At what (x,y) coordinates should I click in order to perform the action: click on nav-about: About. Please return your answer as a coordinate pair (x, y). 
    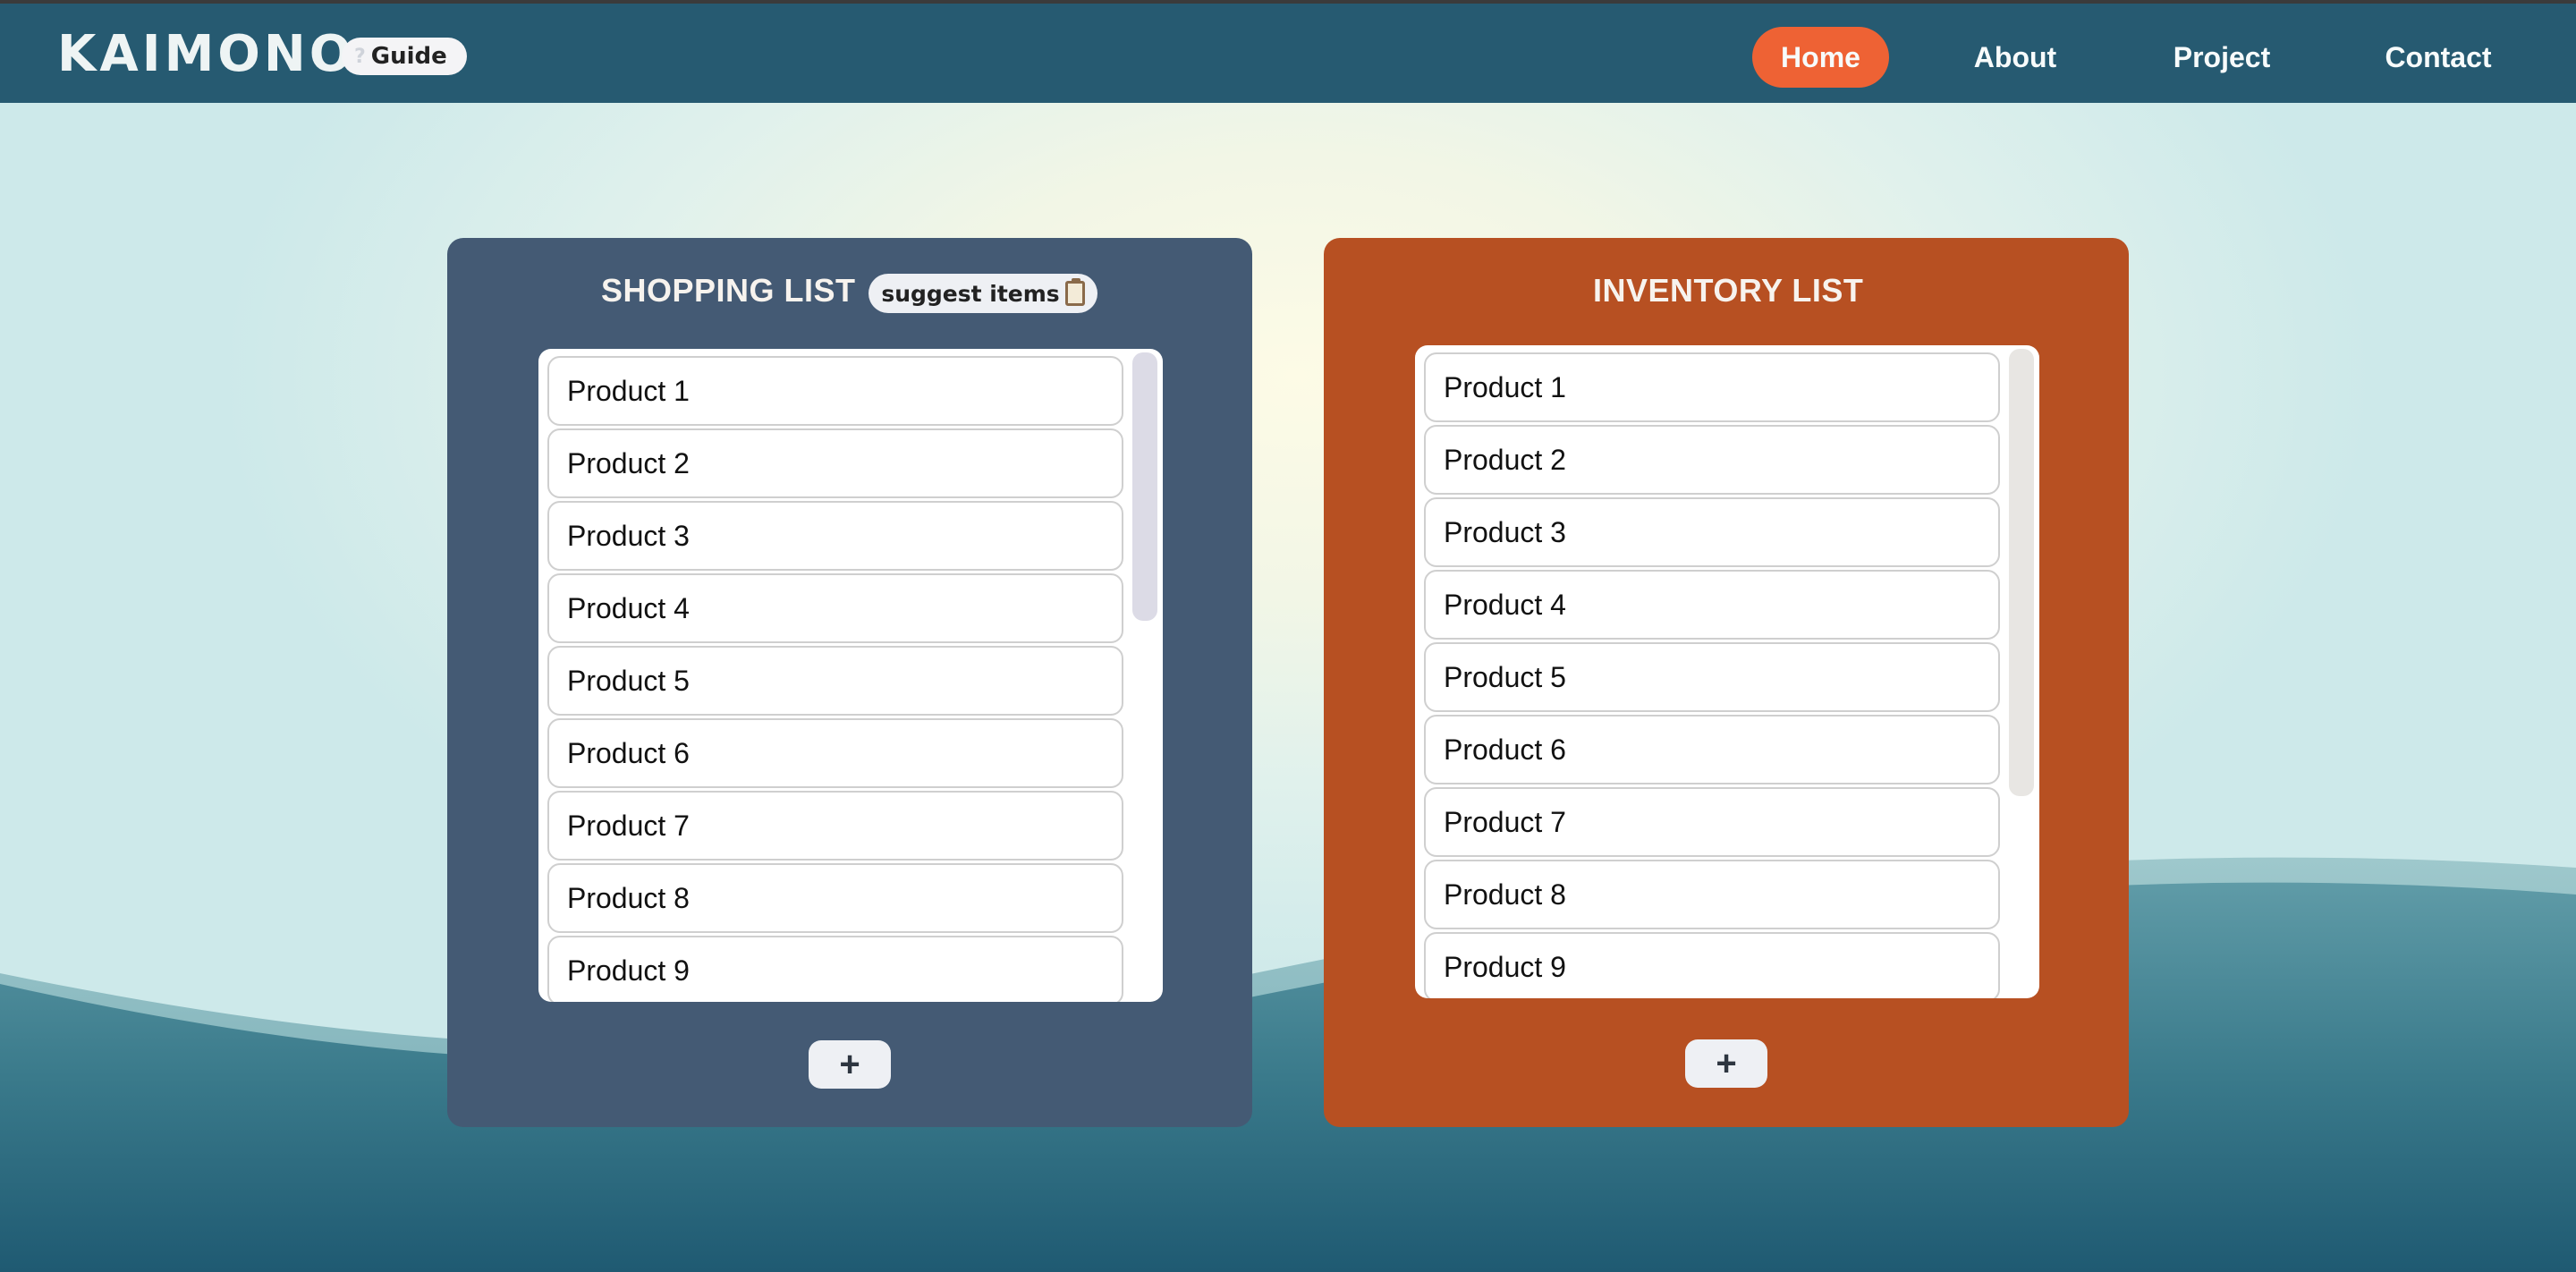
    Looking at the image, I should click on (2015, 57).